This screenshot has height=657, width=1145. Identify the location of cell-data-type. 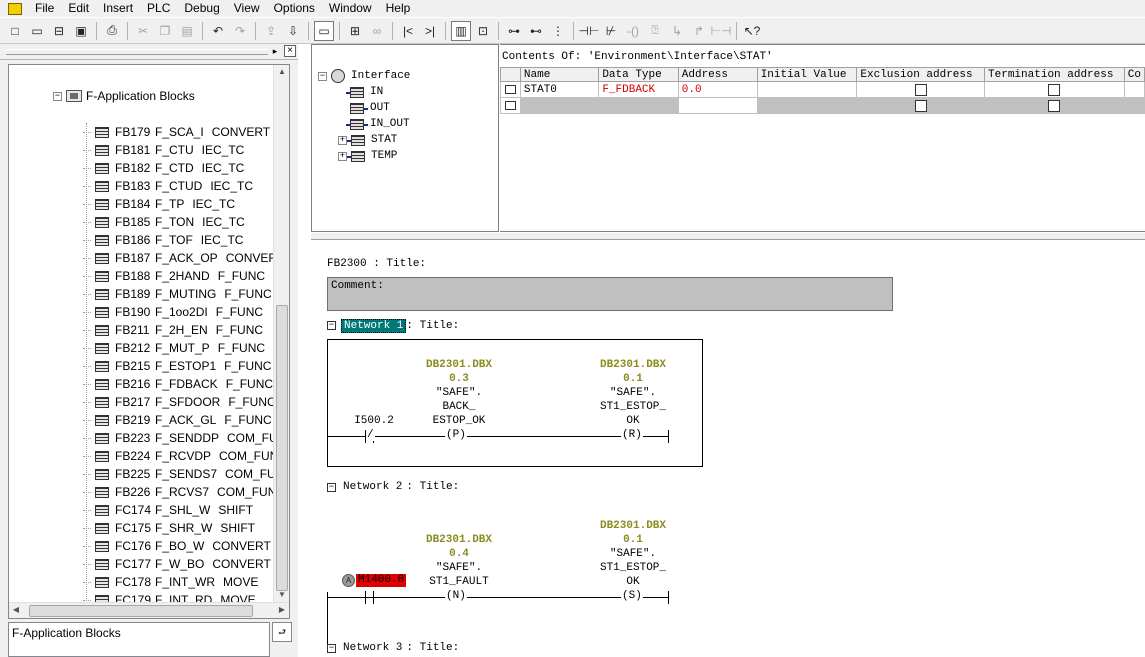
(638, 105).